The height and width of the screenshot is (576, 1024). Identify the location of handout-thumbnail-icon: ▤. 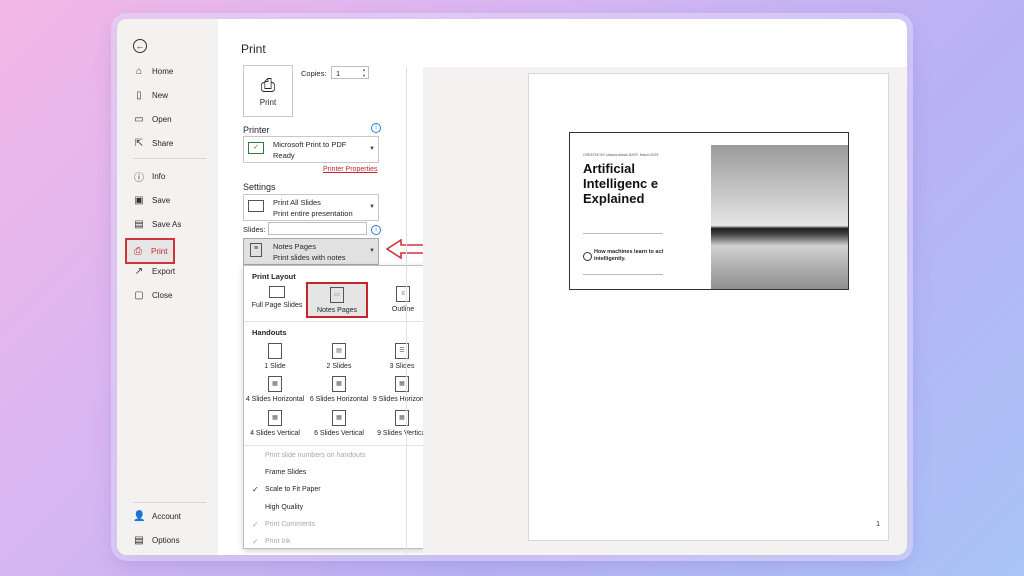
(339, 351).